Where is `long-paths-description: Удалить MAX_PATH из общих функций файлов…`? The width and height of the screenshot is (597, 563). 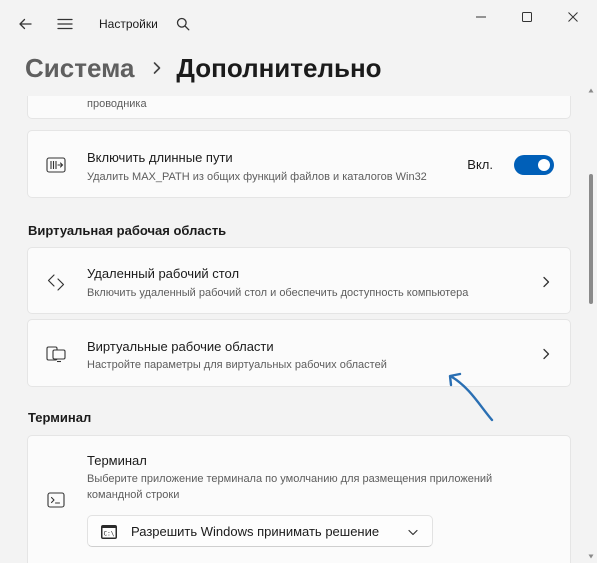
long-paths-description: Удалить MAX_PATH из общих функций файлов… is located at coordinates (257, 177).